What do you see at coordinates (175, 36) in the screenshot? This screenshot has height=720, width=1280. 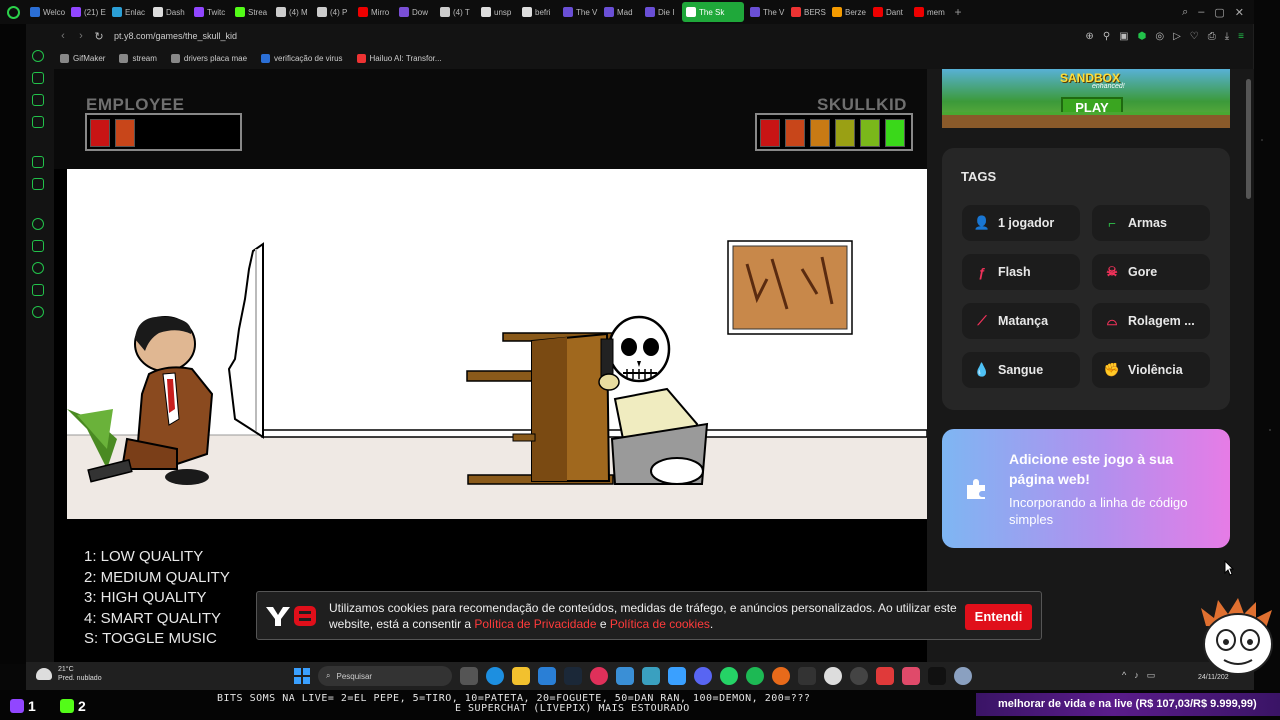 I see `url-field: pt.y8.com/games/the_skull_kid` at bounding box center [175, 36].